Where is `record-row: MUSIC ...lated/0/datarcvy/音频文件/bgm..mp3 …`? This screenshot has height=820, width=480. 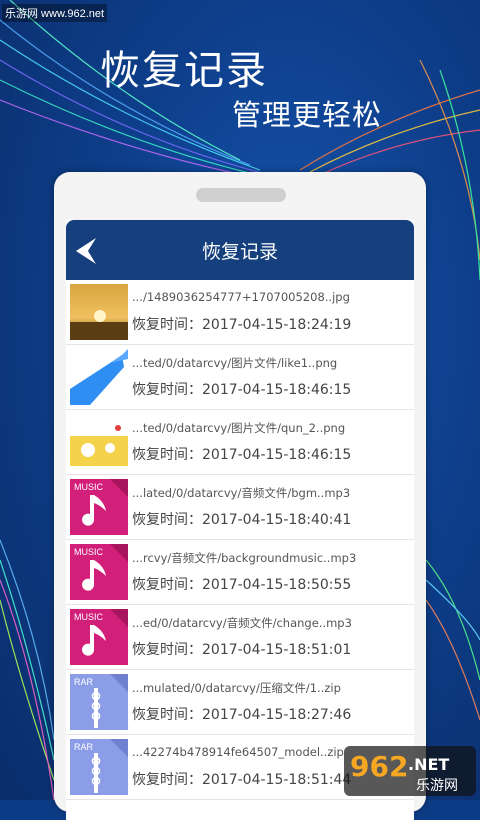 record-row: MUSIC ...lated/0/datarcvy/音频文件/bgm..mp3 … is located at coordinates (240, 507).